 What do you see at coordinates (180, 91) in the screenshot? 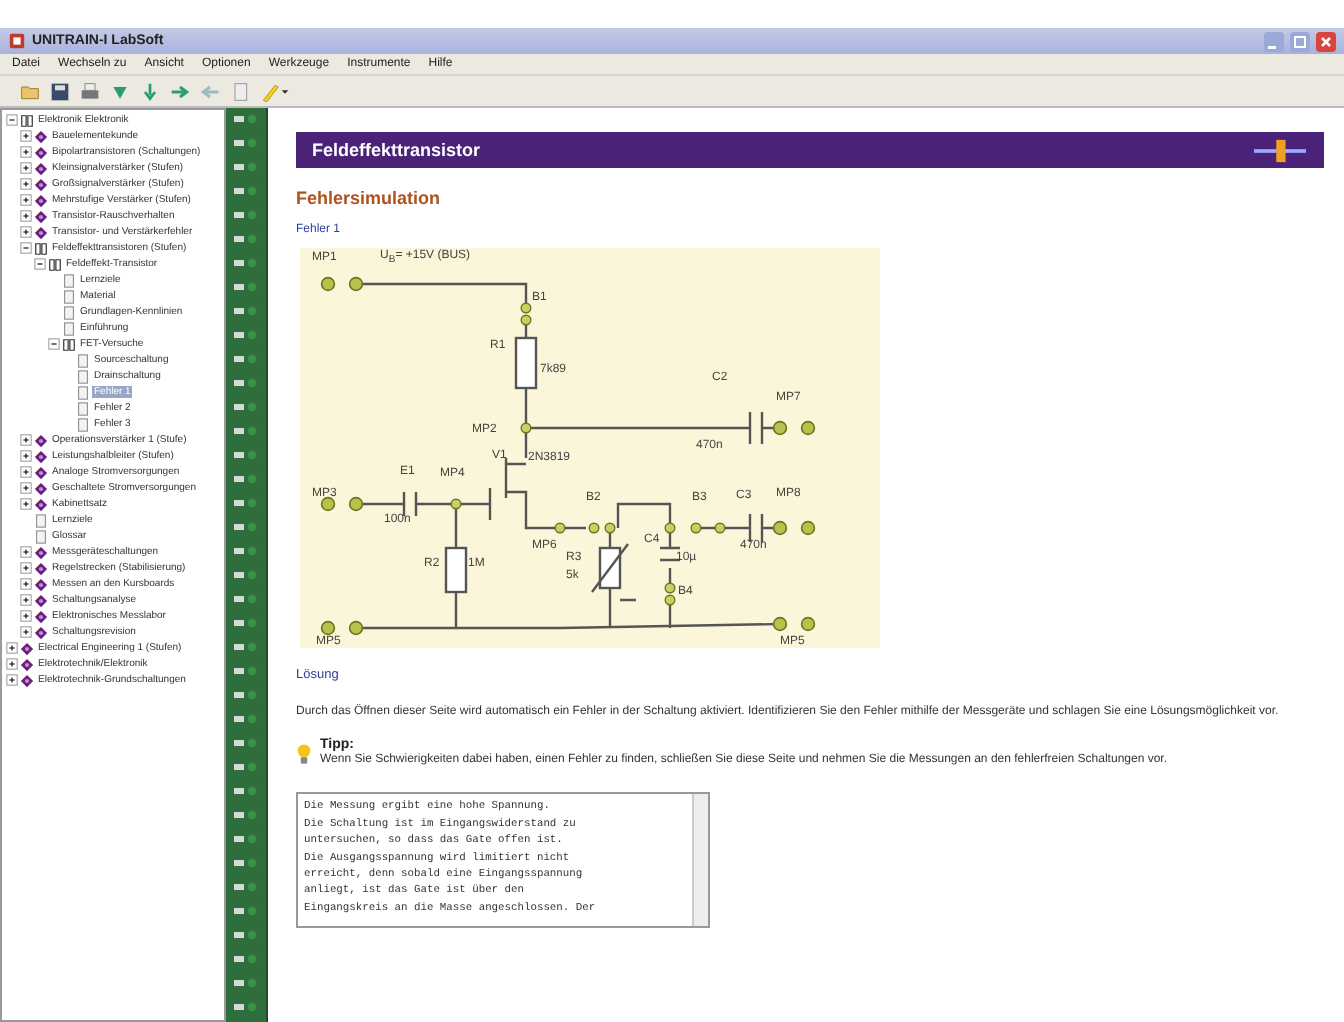
I see `forward-arrow-icon` at bounding box center [180, 91].